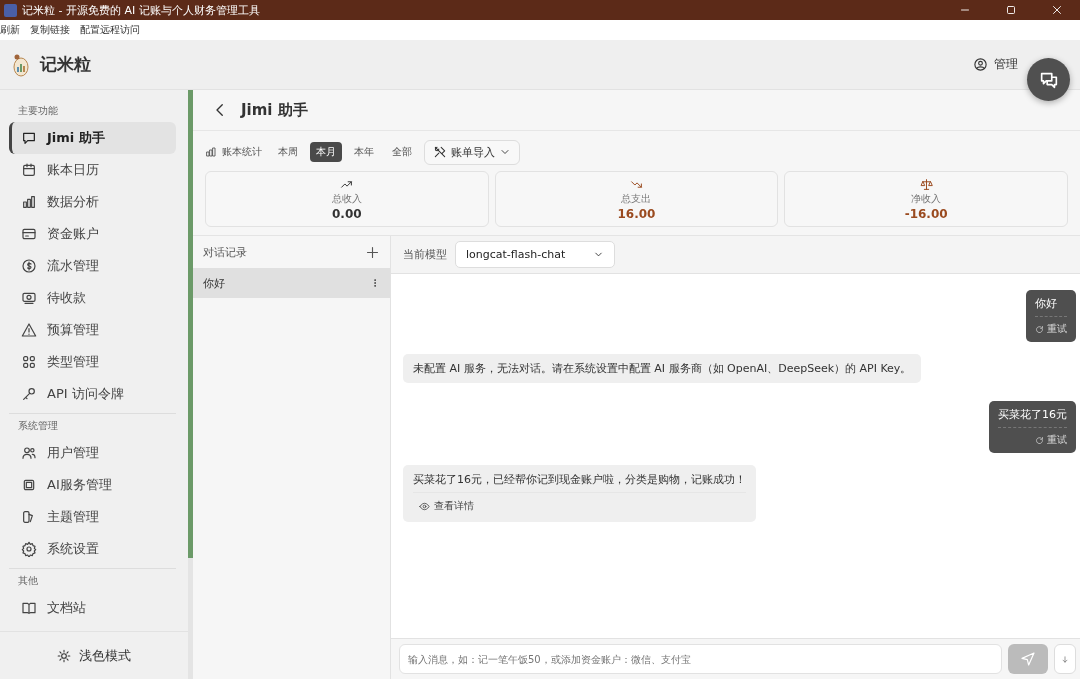  I want to click on warning-icon, so click(29, 330).